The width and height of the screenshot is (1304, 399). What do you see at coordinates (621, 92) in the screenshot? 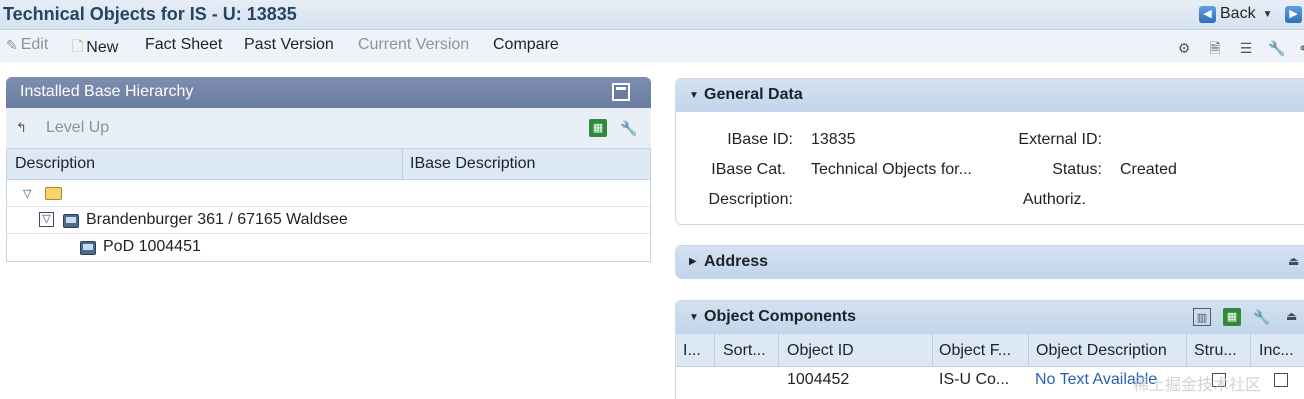
I see `maximize-icon` at bounding box center [621, 92].